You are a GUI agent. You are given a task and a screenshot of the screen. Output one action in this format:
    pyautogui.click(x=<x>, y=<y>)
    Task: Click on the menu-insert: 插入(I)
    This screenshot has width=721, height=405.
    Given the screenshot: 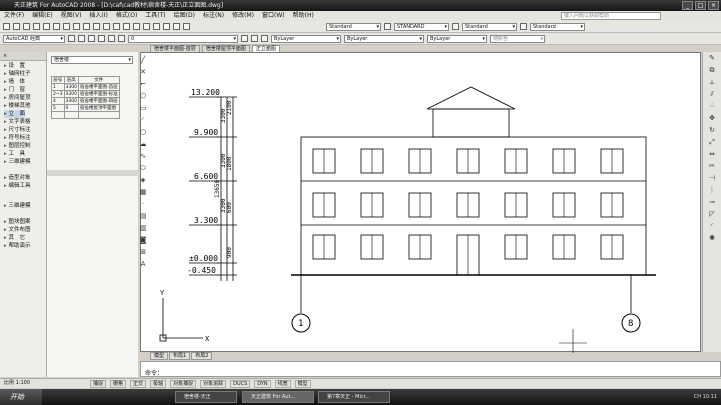 What is the action you would take?
    pyautogui.click(x=98, y=15)
    